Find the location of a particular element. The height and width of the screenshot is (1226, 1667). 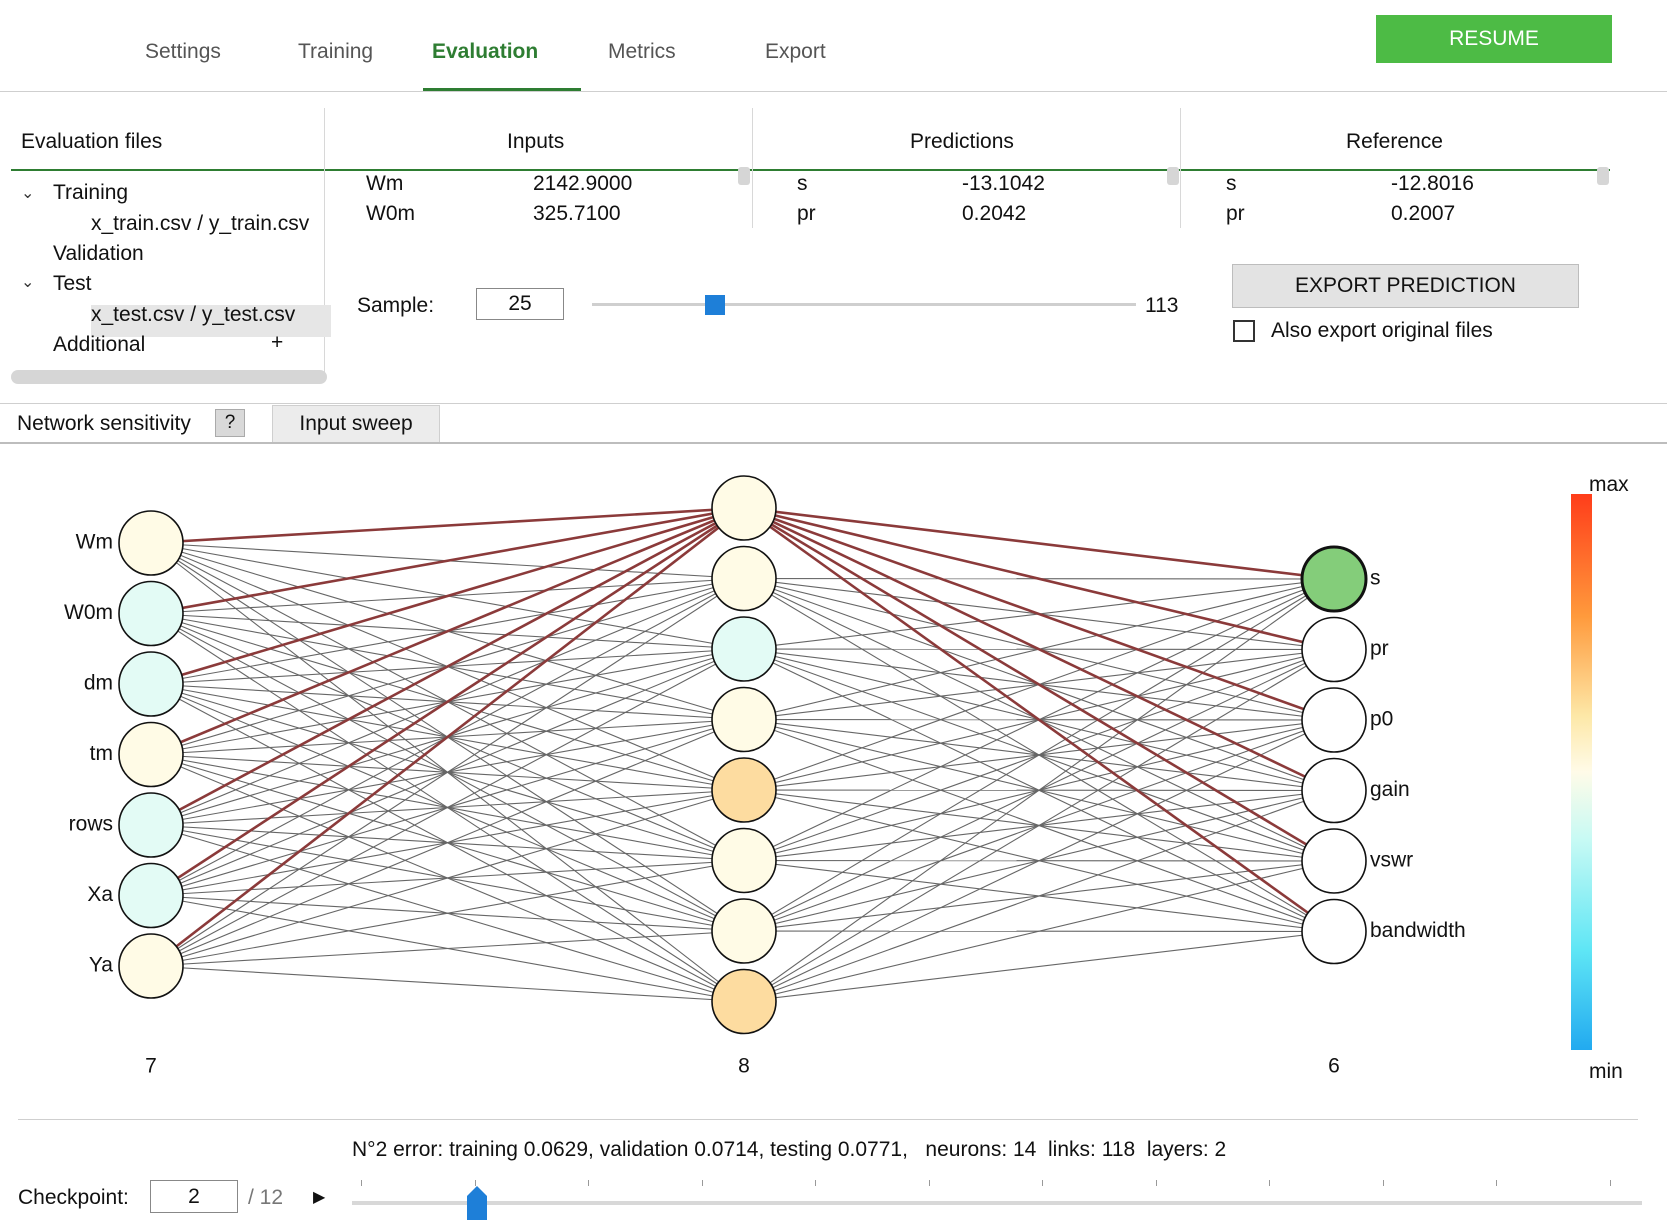

tree-item-test-file: x_test.csv / y_test.csv is located at coordinates (193, 315).